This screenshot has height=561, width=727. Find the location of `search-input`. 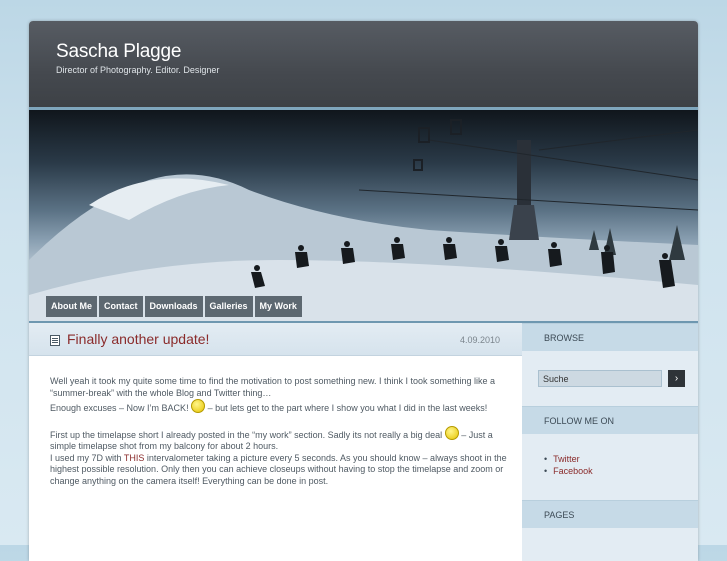

search-input is located at coordinates (600, 378).